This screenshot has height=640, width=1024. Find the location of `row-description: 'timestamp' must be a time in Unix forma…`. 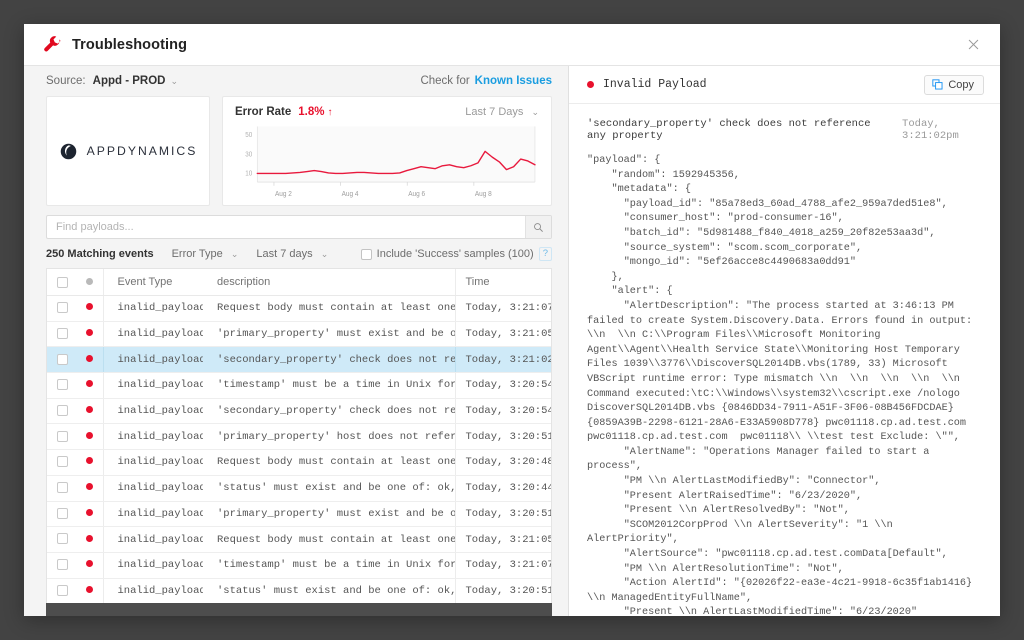

row-description: 'timestamp' must be a time in Unix forma… is located at coordinates (329, 565).